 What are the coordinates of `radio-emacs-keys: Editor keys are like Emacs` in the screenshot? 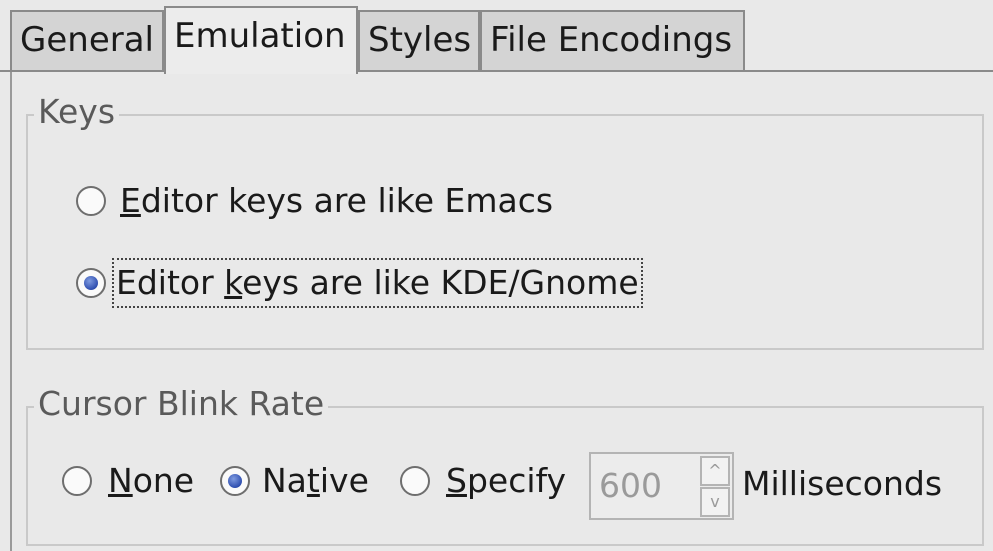 It's located at (314, 201).